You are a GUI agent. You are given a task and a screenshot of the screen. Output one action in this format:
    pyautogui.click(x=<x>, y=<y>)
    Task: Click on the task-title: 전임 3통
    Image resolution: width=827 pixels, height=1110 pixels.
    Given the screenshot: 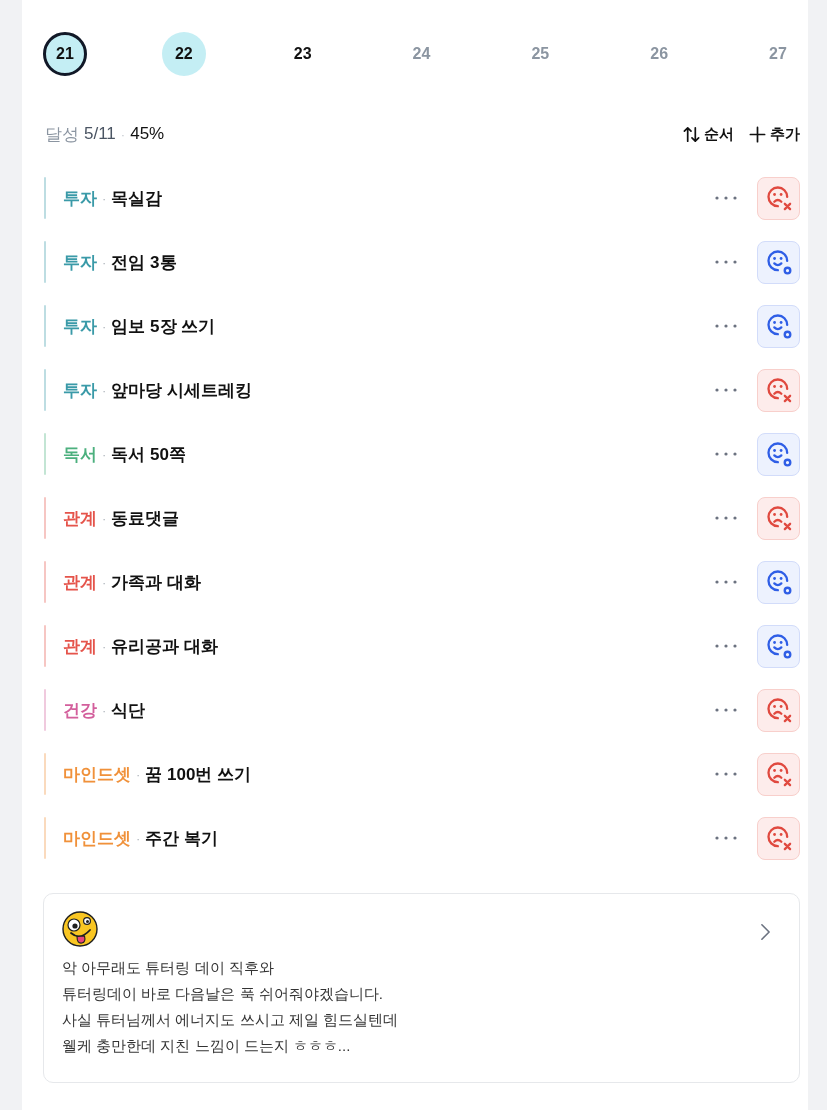 What is the action you would take?
    pyautogui.click(x=144, y=262)
    